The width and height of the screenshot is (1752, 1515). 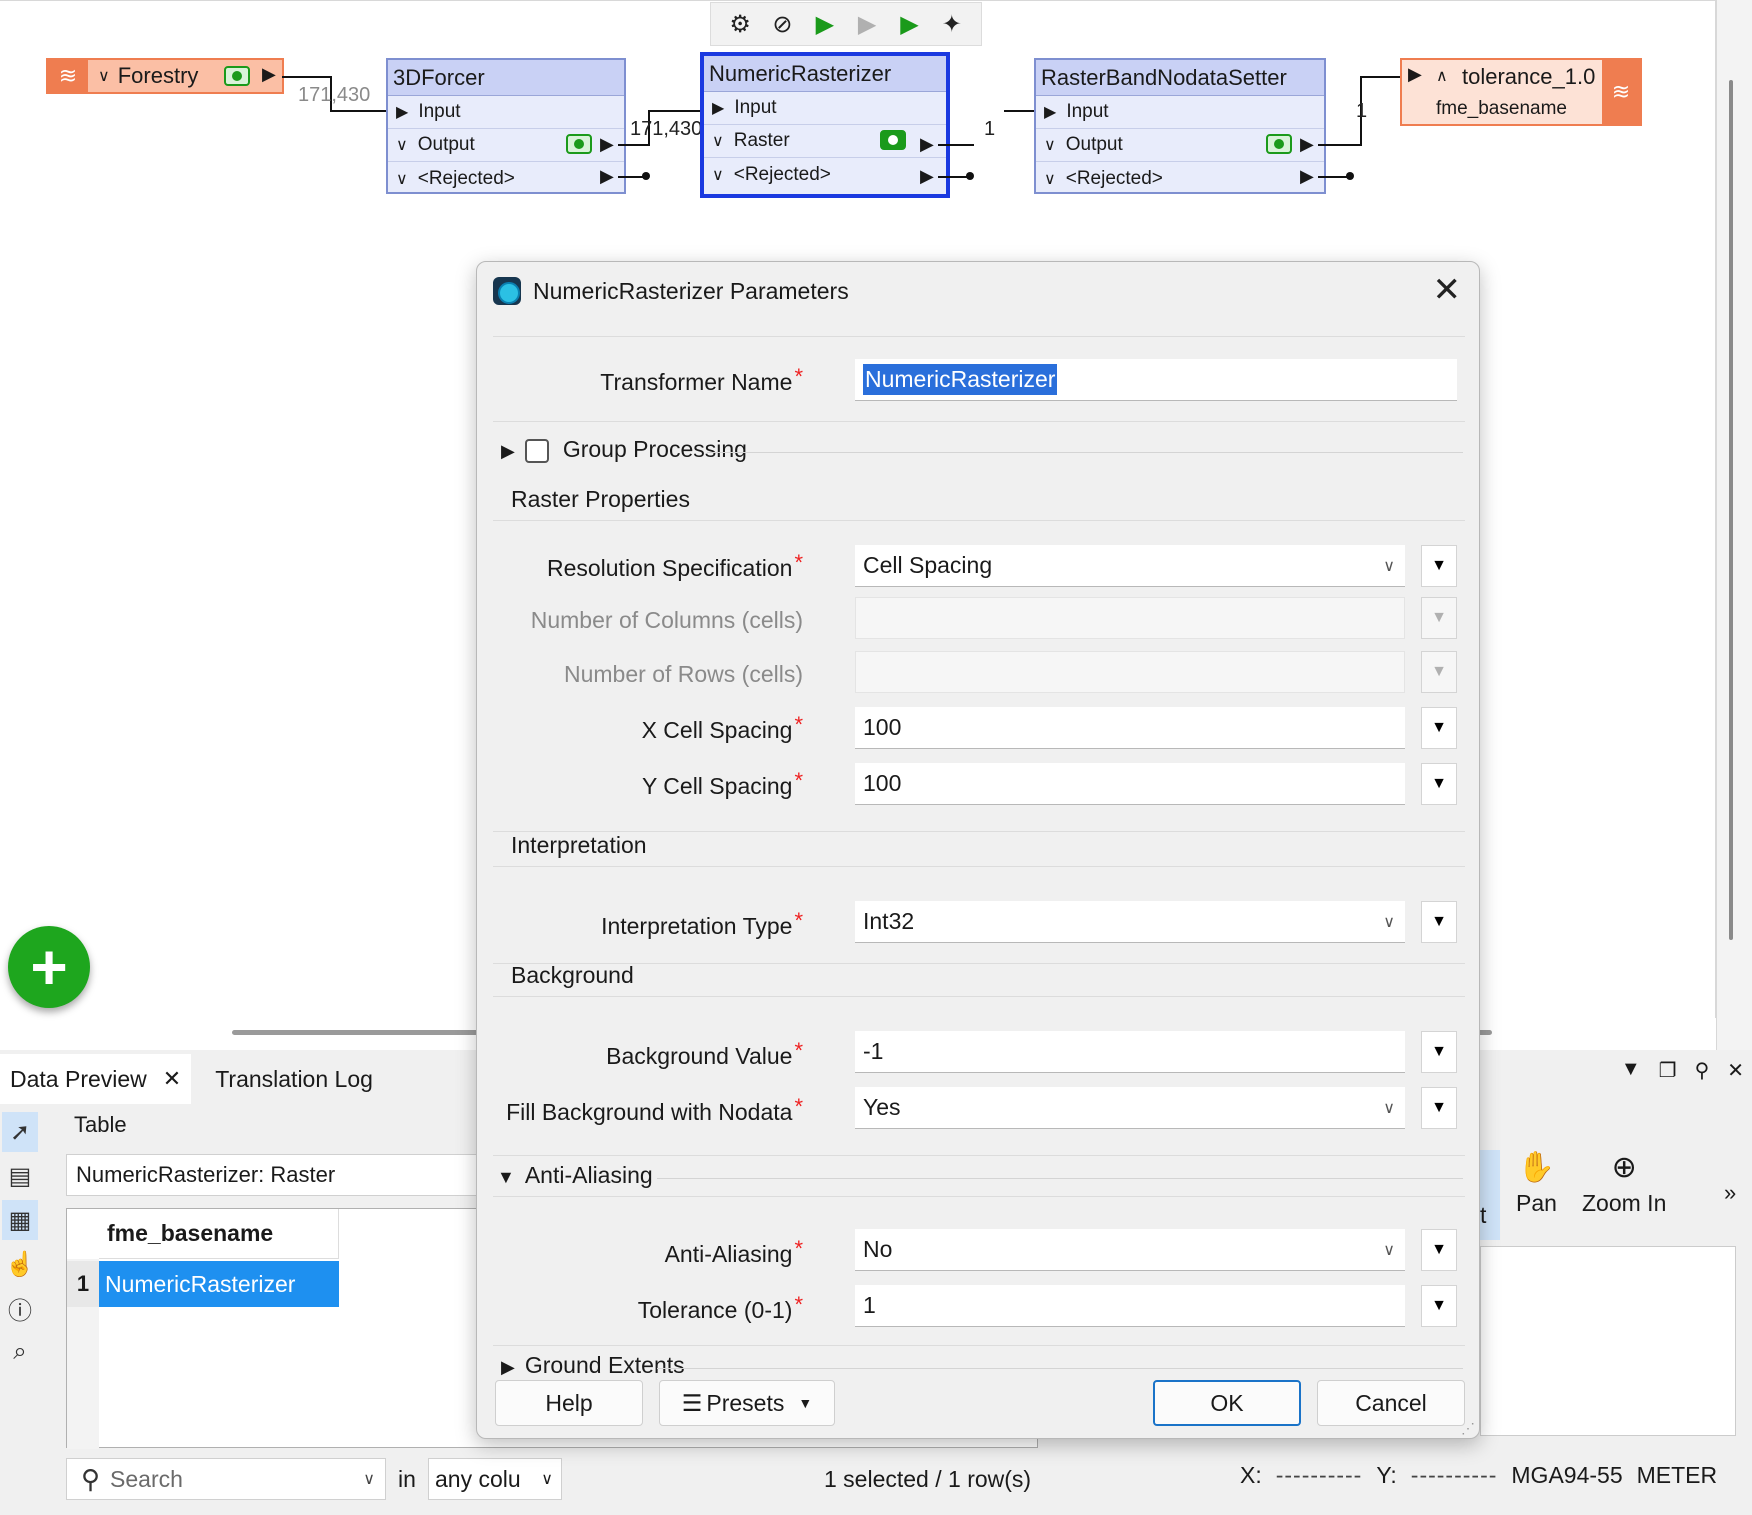 What do you see at coordinates (1624, 1183) in the screenshot?
I see `zoom-in-tool: ⊕ Zoom In` at bounding box center [1624, 1183].